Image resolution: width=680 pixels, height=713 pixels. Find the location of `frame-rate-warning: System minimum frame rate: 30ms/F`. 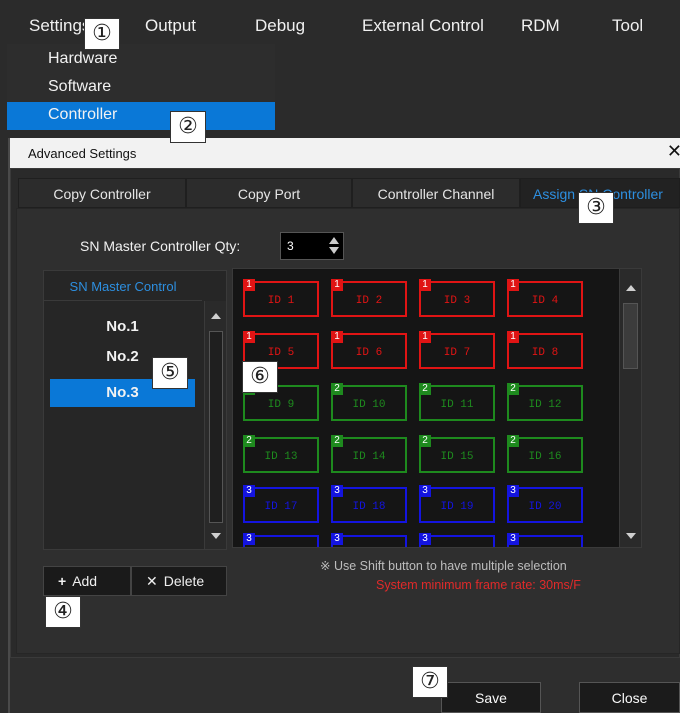

frame-rate-warning: System minimum frame rate: 30ms/F is located at coordinates (478, 585).